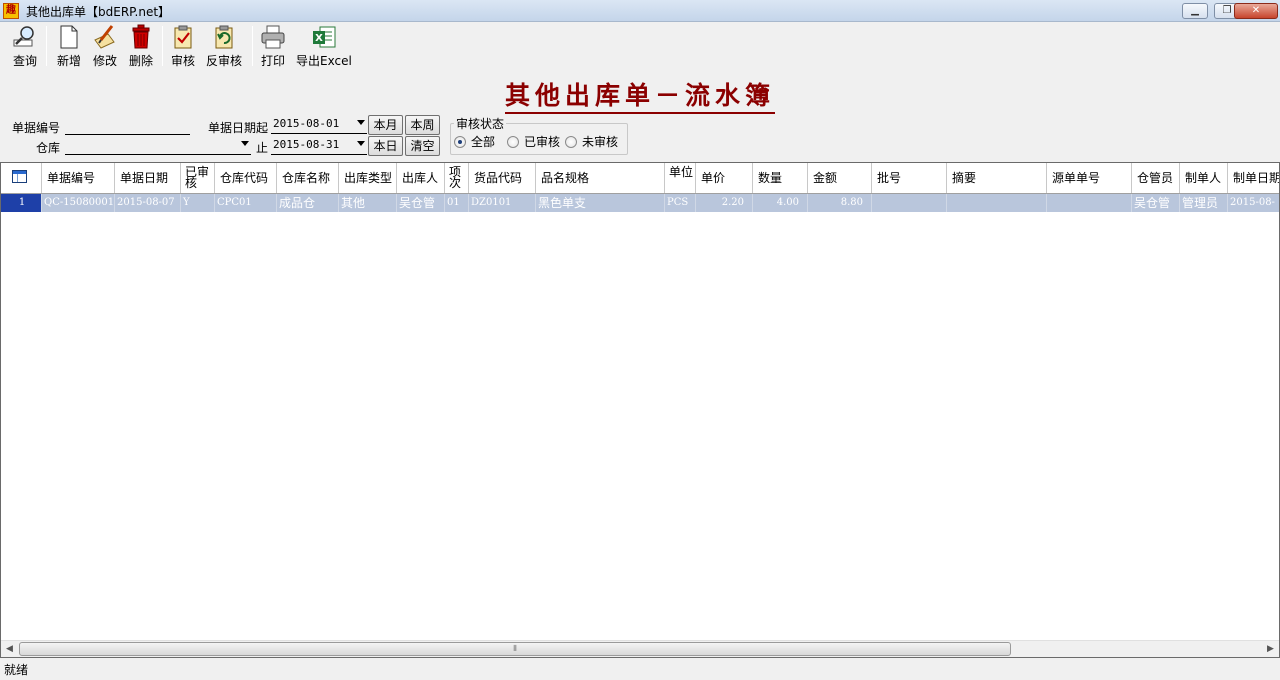 The width and height of the screenshot is (1280, 680). I want to click on date-from-label: 单据日期起, so click(238, 128).